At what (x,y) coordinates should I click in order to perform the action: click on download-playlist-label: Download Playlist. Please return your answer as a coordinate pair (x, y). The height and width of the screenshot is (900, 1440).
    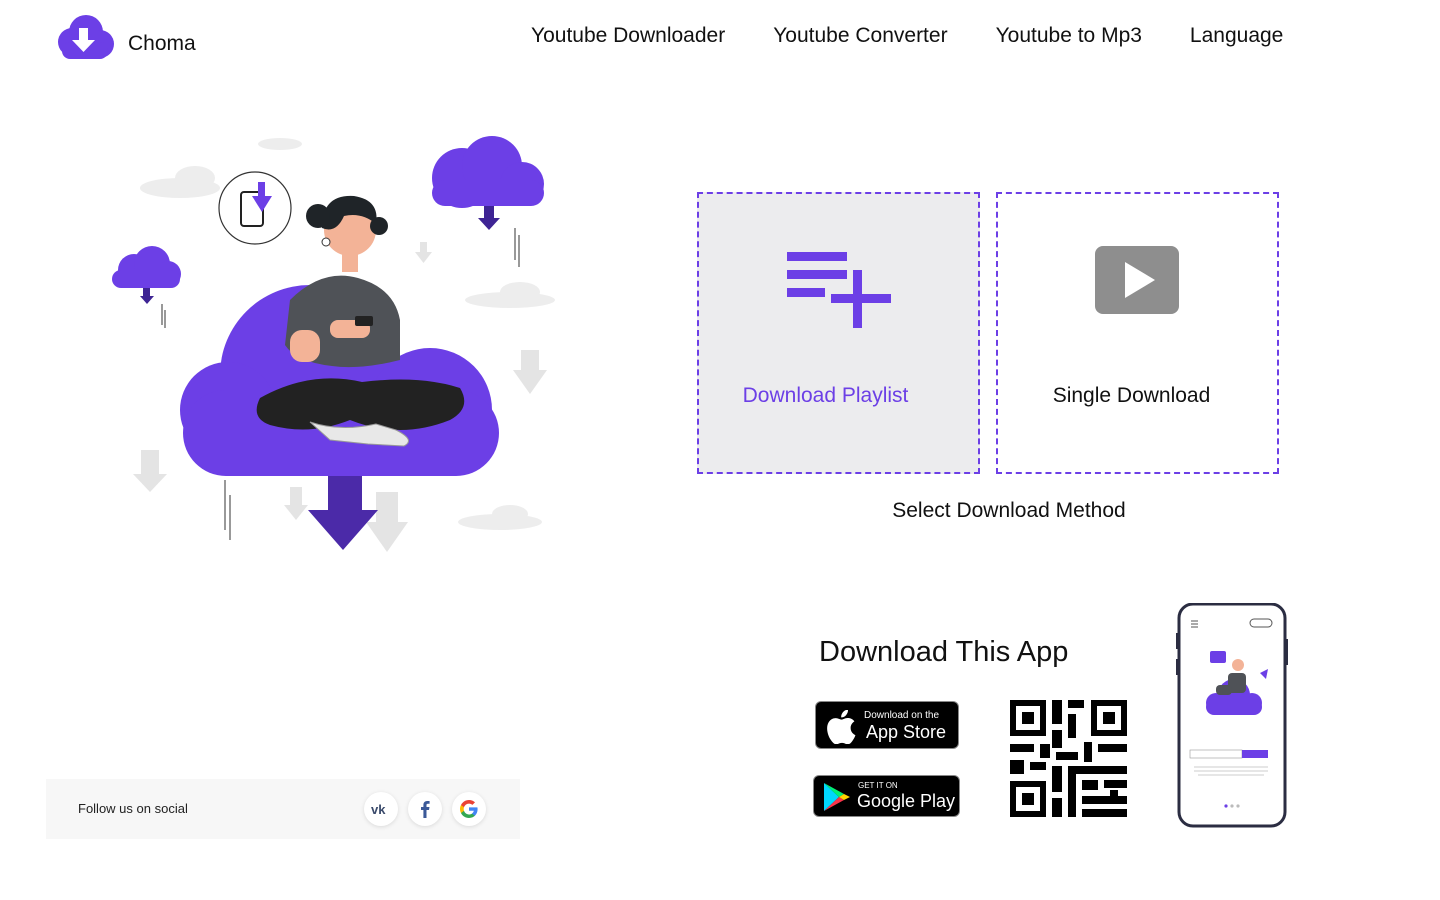
    Looking at the image, I should click on (825, 395).